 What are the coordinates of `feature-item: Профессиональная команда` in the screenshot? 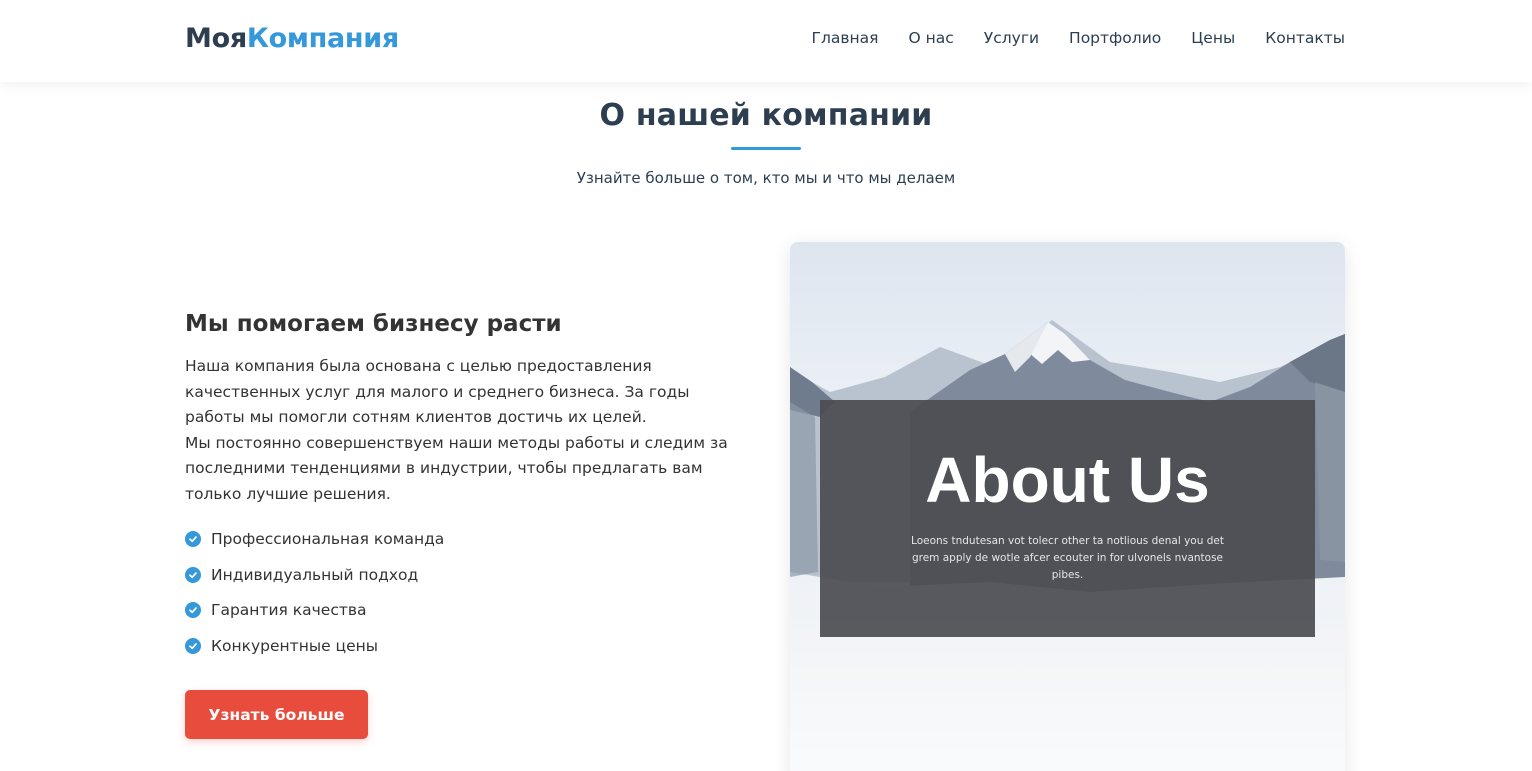 It's located at (314, 539).